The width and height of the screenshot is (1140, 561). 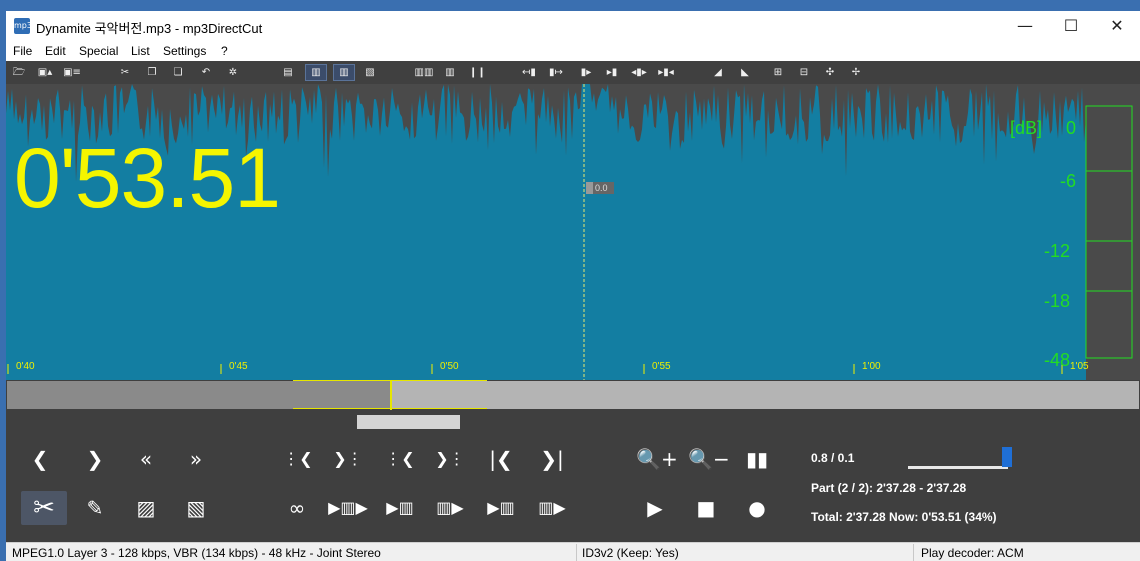 I want to click on expand-icon: ✣, so click(x=830, y=72).